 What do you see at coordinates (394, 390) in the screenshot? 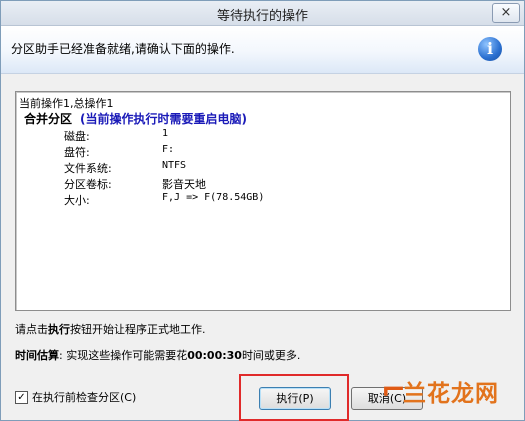
I see `watermark-mark: ⌐` at bounding box center [394, 390].